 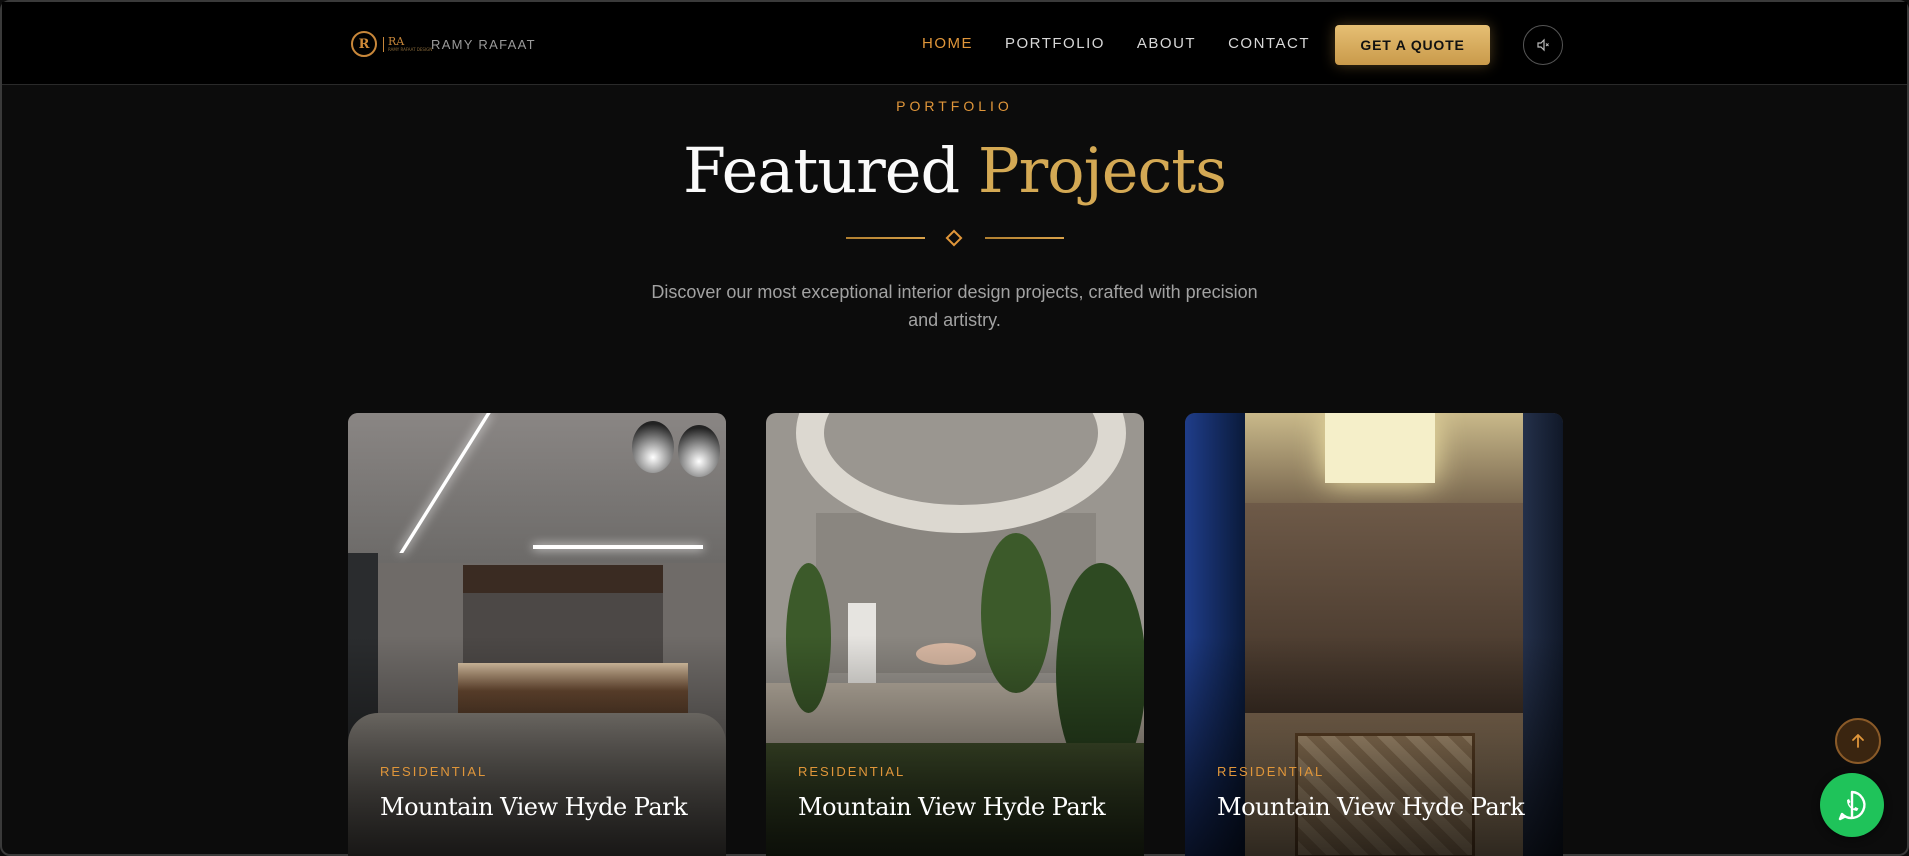 I want to click on title-word-featured: Featured, so click(x=821, y=170).